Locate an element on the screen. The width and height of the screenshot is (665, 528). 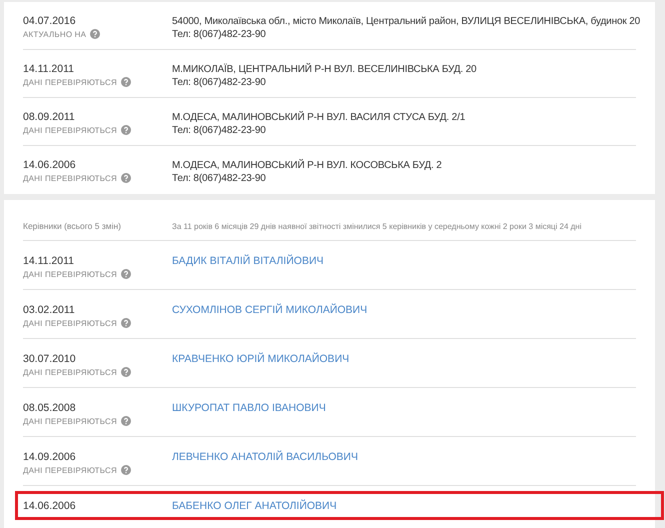
director-link: БАБЕНКО ОЛЕГ АНАТОЛІЙОВИЧ is located at coordinates (254, 506).